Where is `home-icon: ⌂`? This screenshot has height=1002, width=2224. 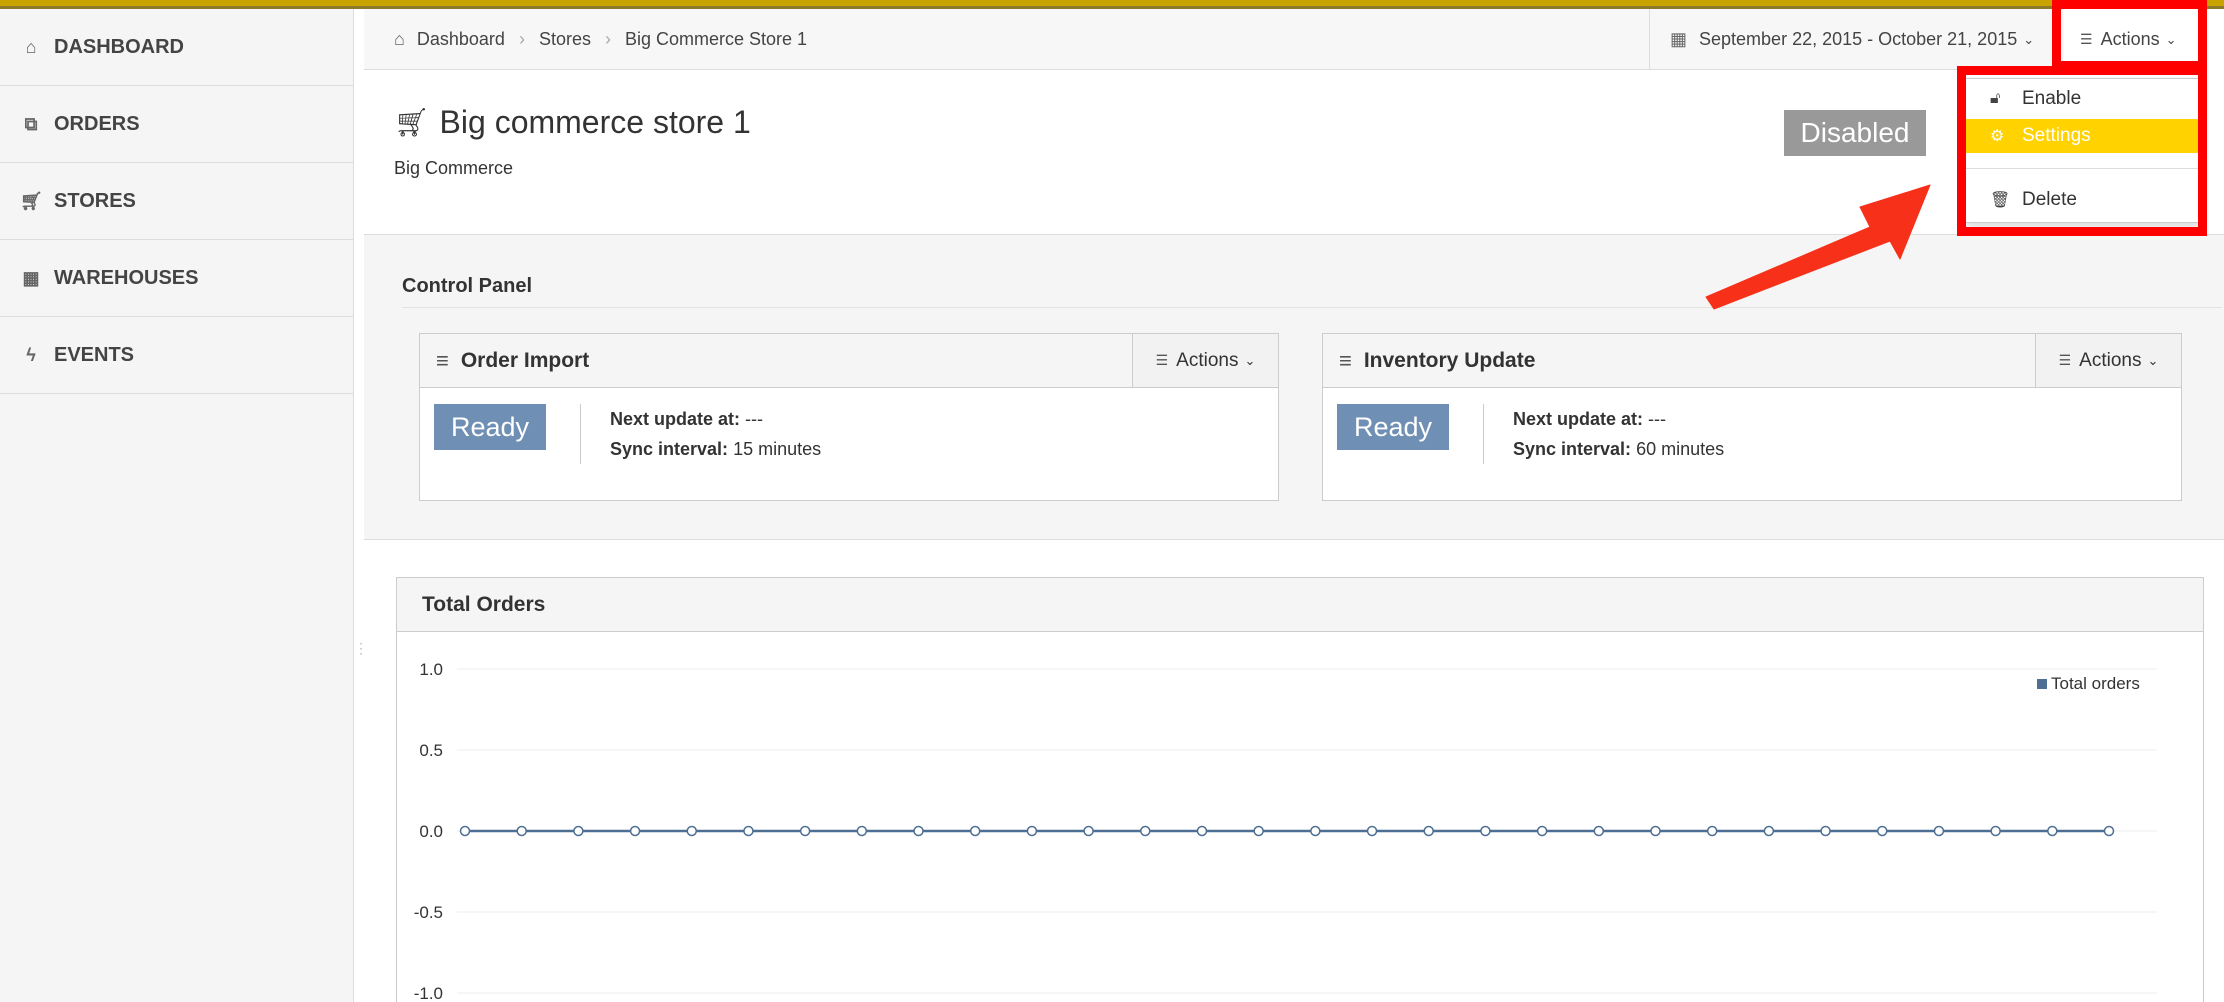
home-icon: ⌂ is located at coordinates (399, 39).